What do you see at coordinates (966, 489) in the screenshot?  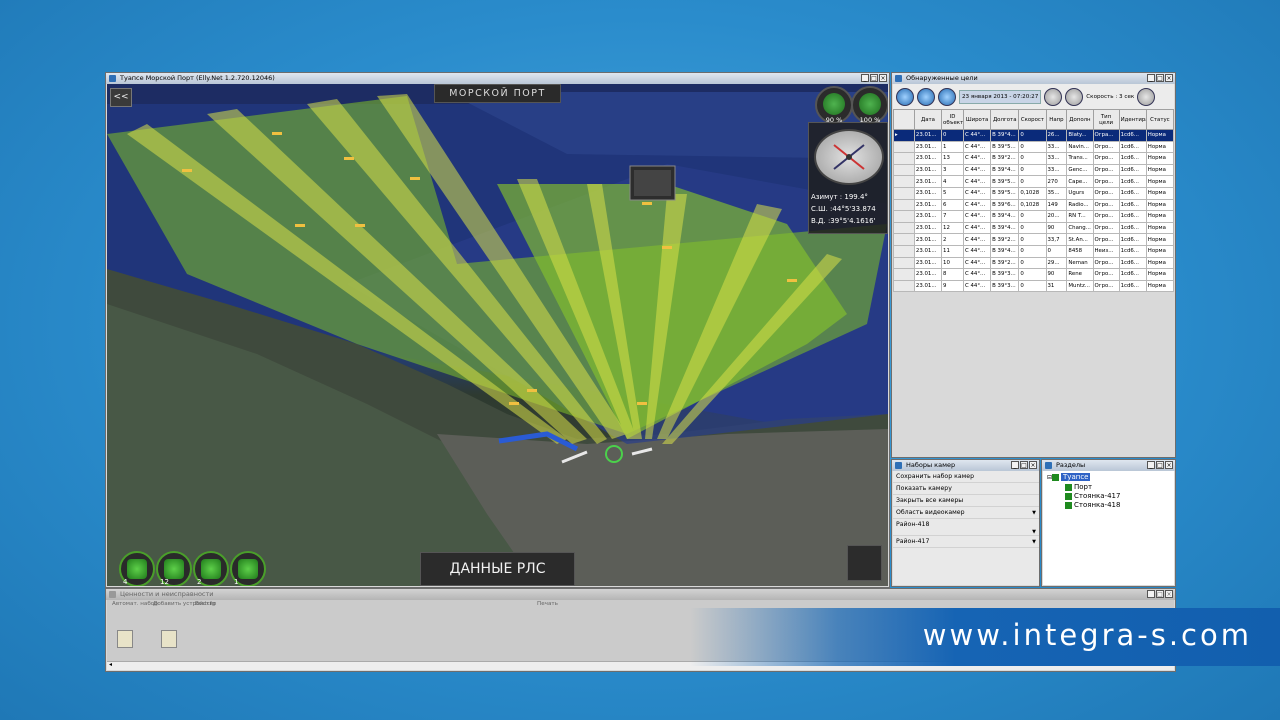 I see `show-camera-button: Показать камеру` at bounding box center [966, 489].